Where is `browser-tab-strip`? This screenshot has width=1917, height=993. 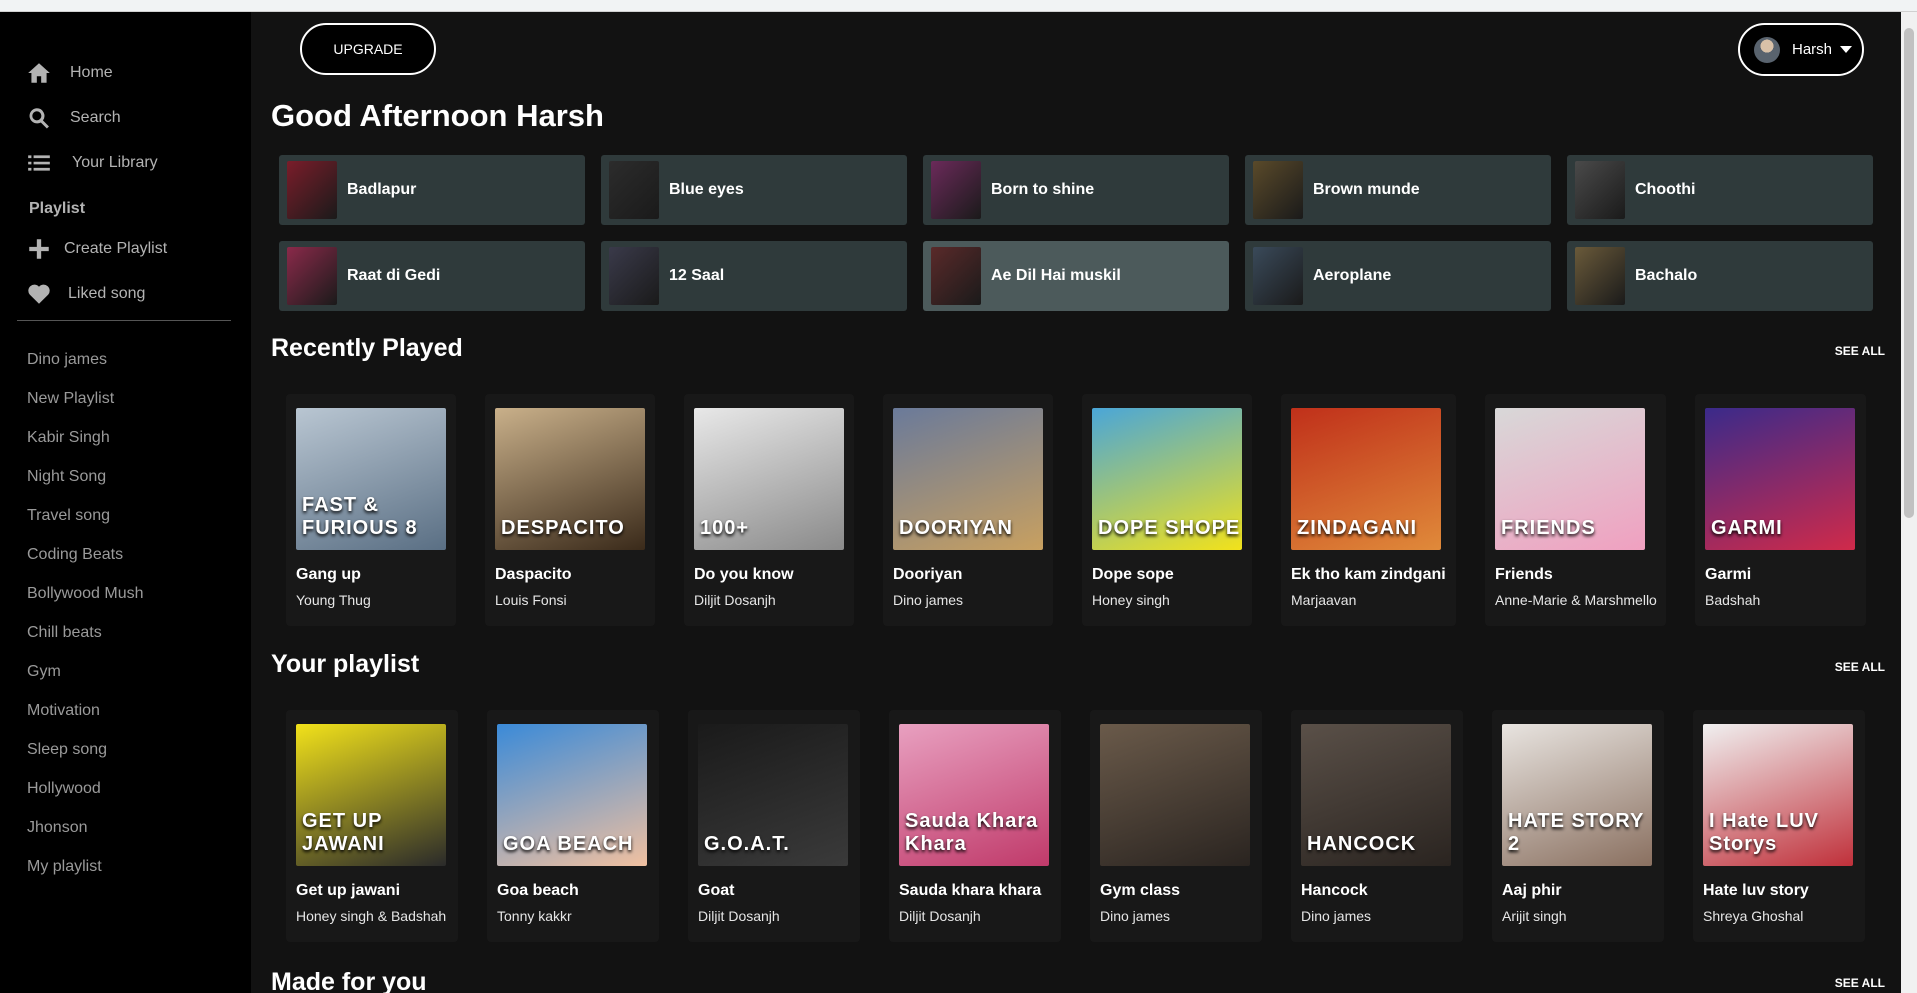
browser-tab-strip is located at coordinates (958, 6).